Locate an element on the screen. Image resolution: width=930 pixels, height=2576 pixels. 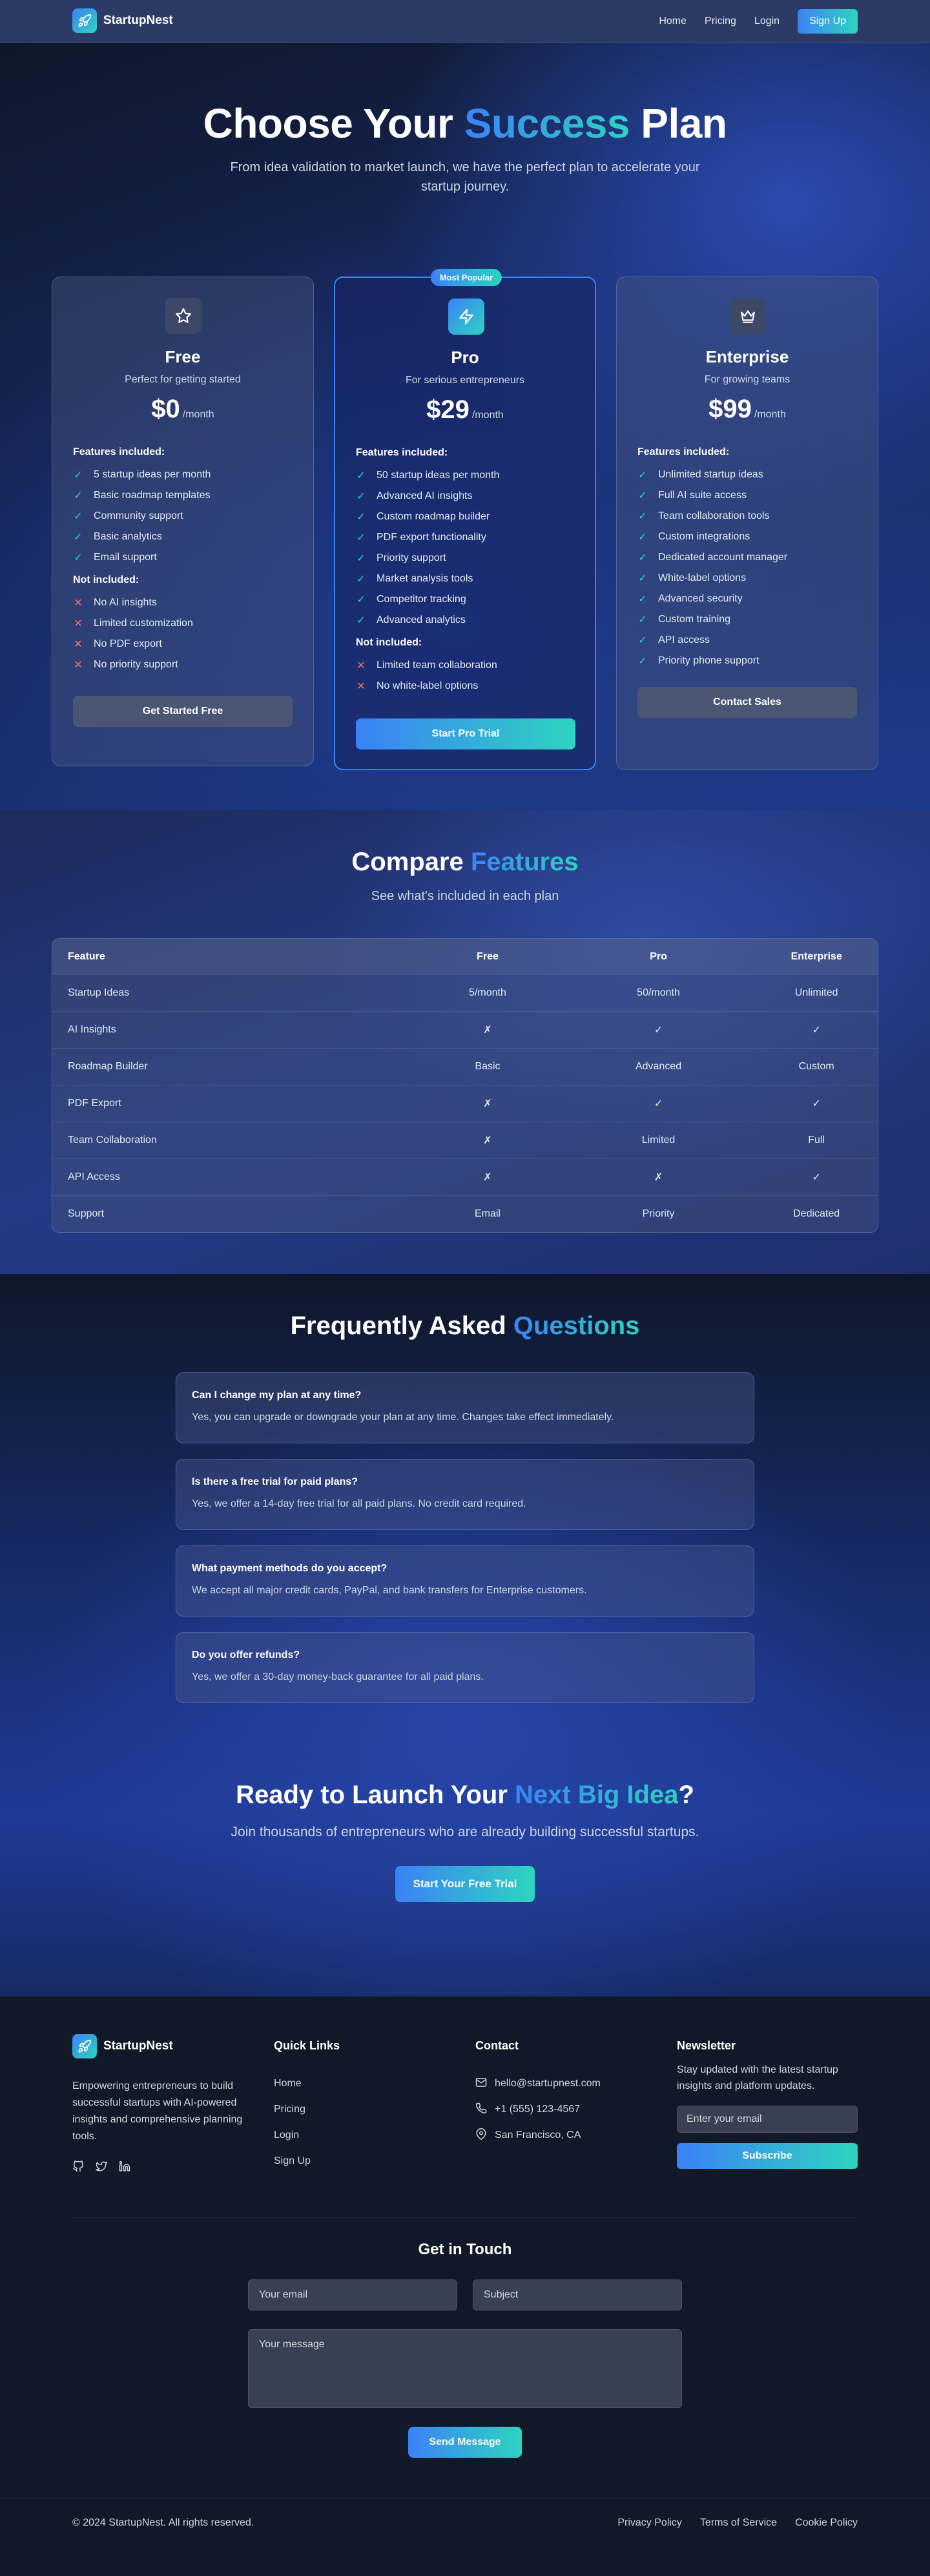
contact-email-input is located at coordinates (352, 2294).